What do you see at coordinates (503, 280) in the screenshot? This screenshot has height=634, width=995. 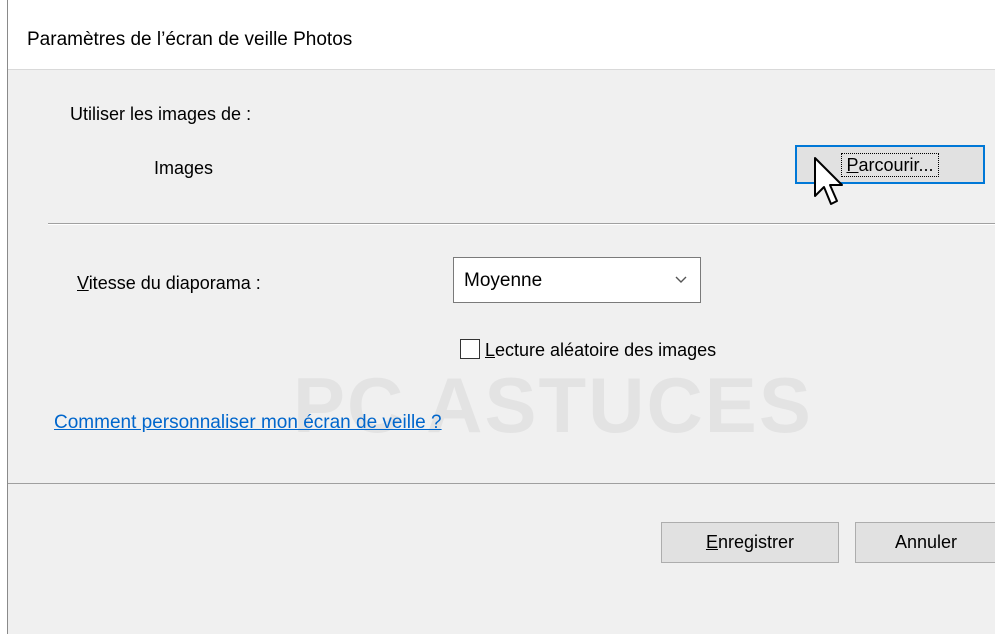 I see `speed-value: Moyenne` at bounding box center [503, 280].